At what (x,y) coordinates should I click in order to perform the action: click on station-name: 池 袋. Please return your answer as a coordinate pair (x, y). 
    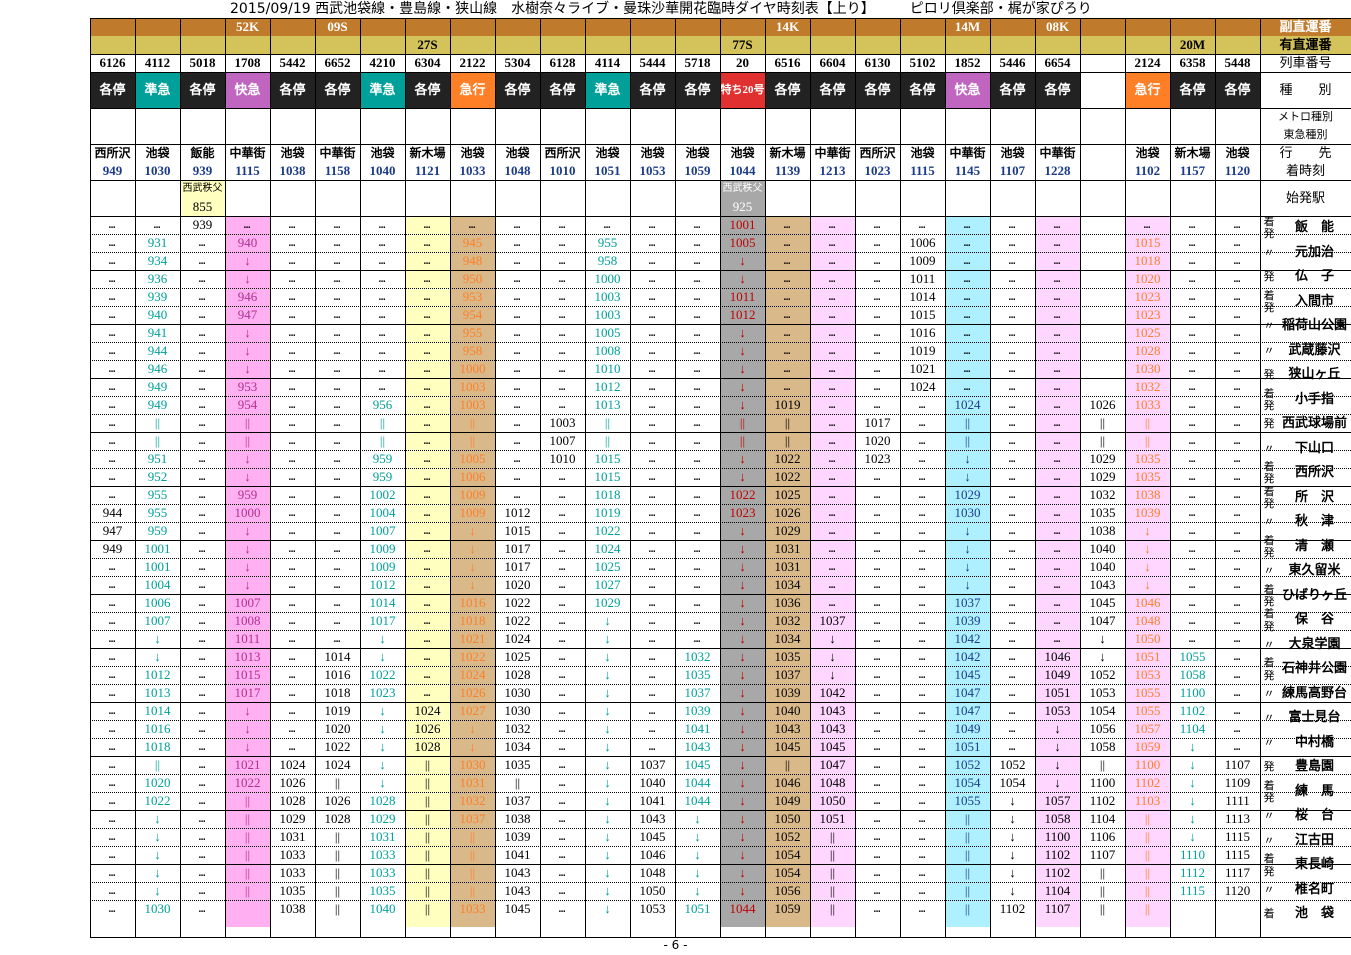
    Looking at the image, I should click on (1314, 914).